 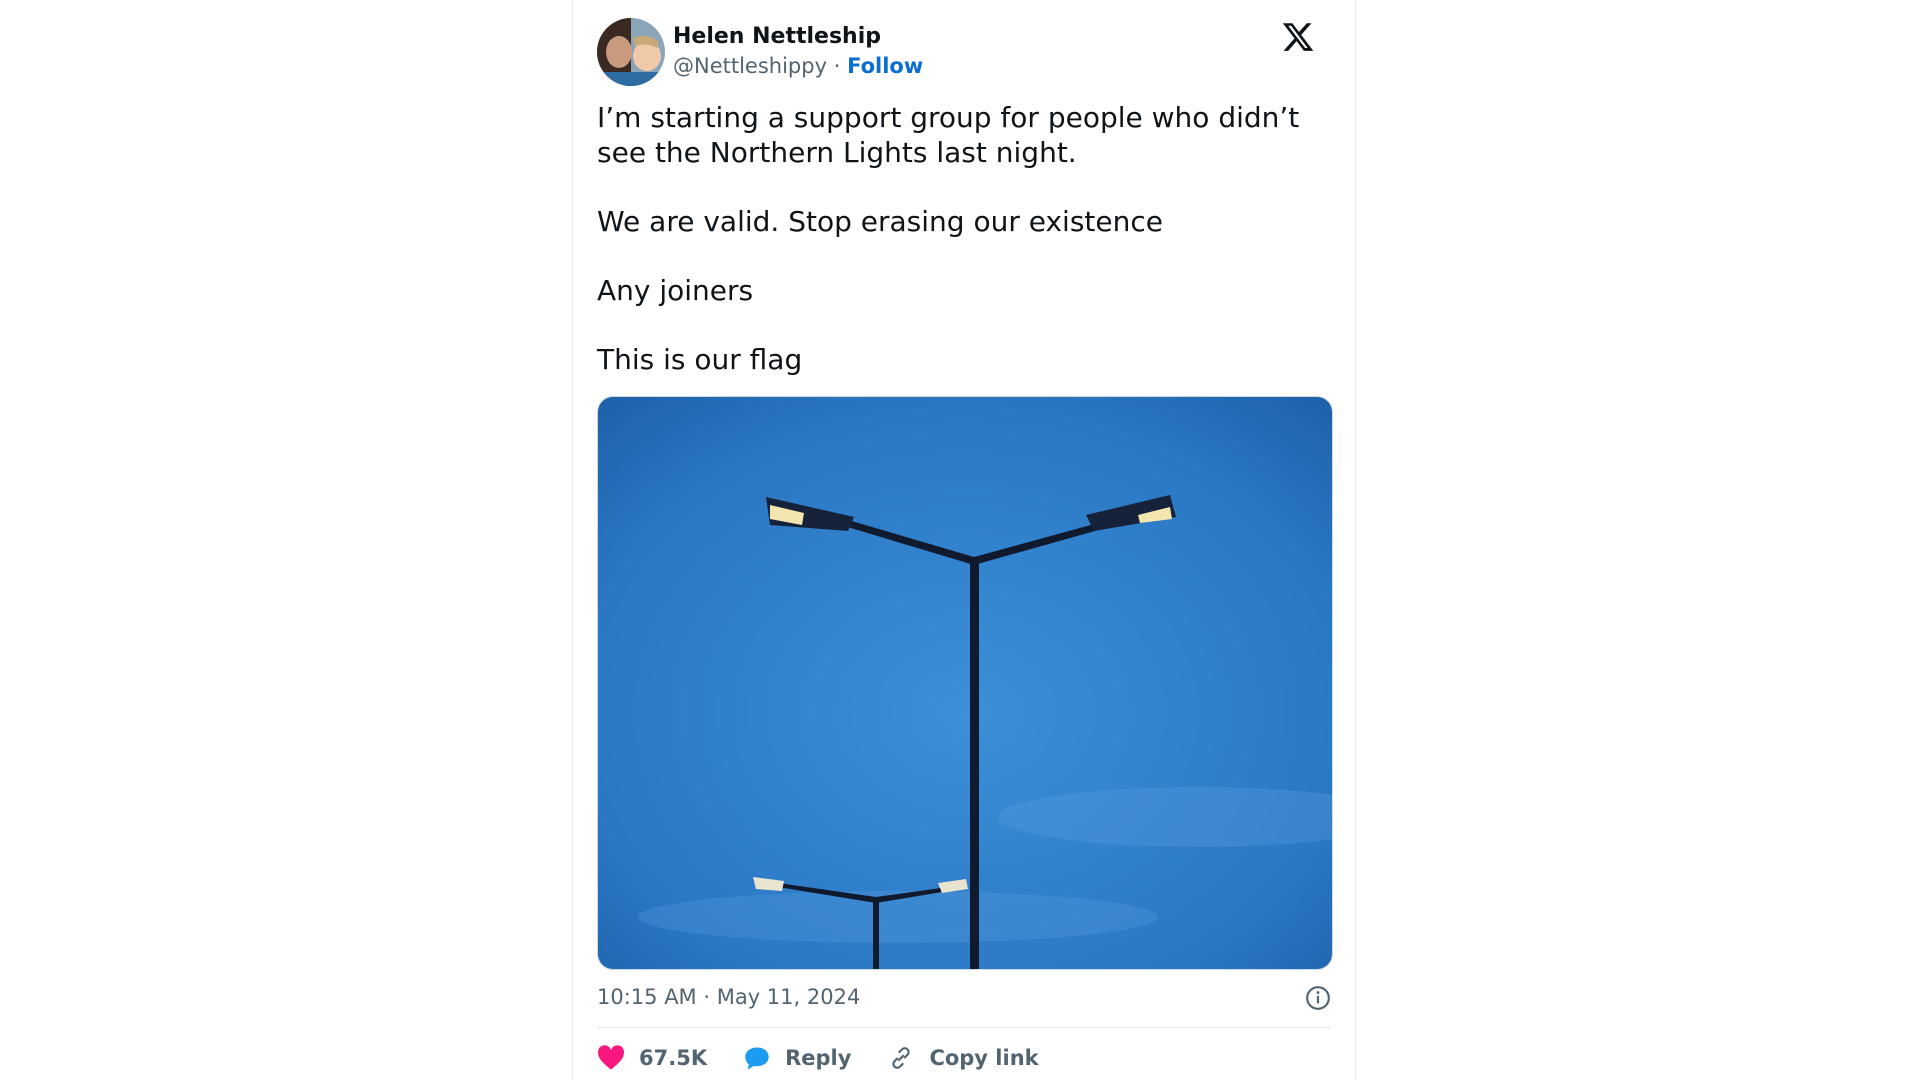 What do you see at coordinates (885, 66) in the screenshot?
I see `follow-button: Follow` at bounding box center [885, 66].